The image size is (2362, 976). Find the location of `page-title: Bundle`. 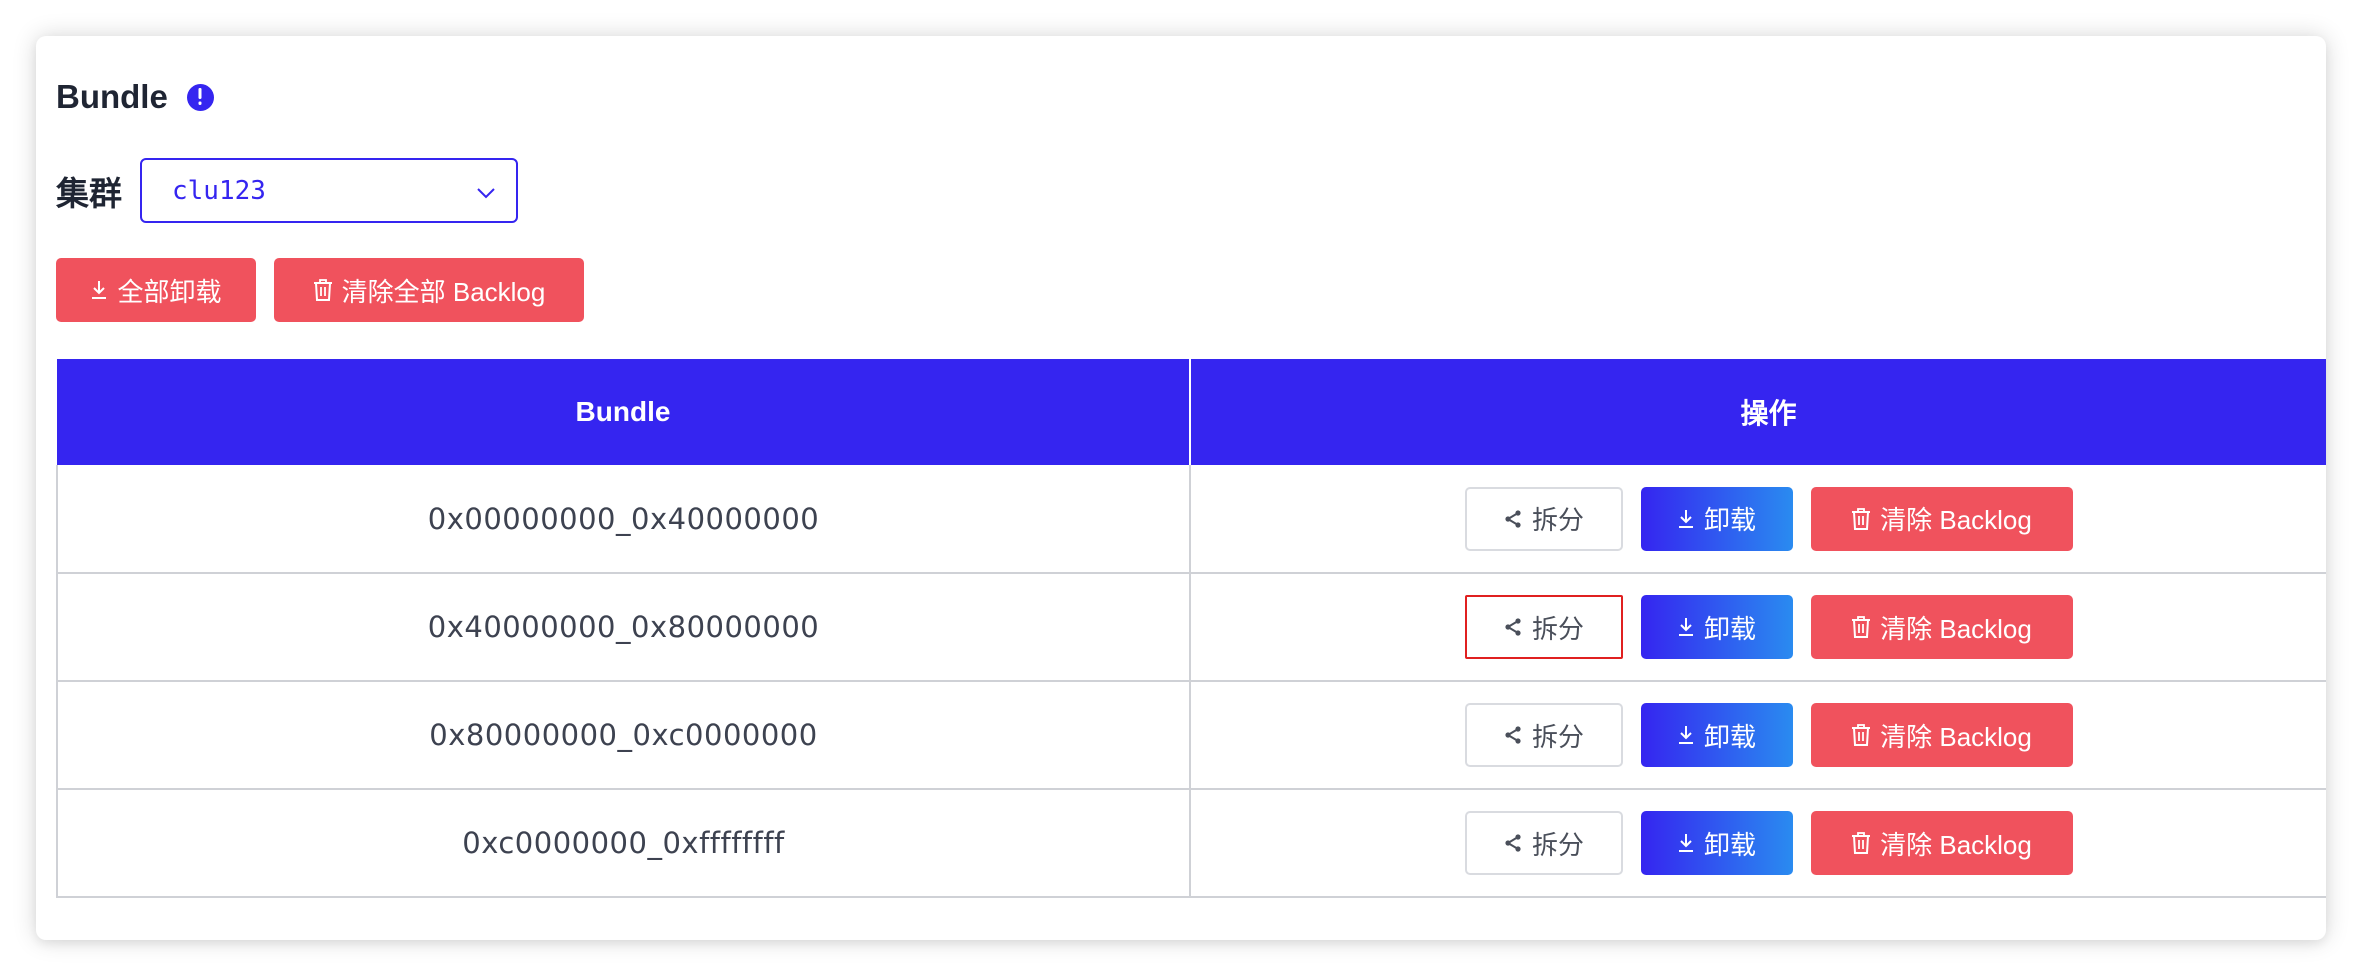

page-title: Bundle is located at coordinates (112, 96).